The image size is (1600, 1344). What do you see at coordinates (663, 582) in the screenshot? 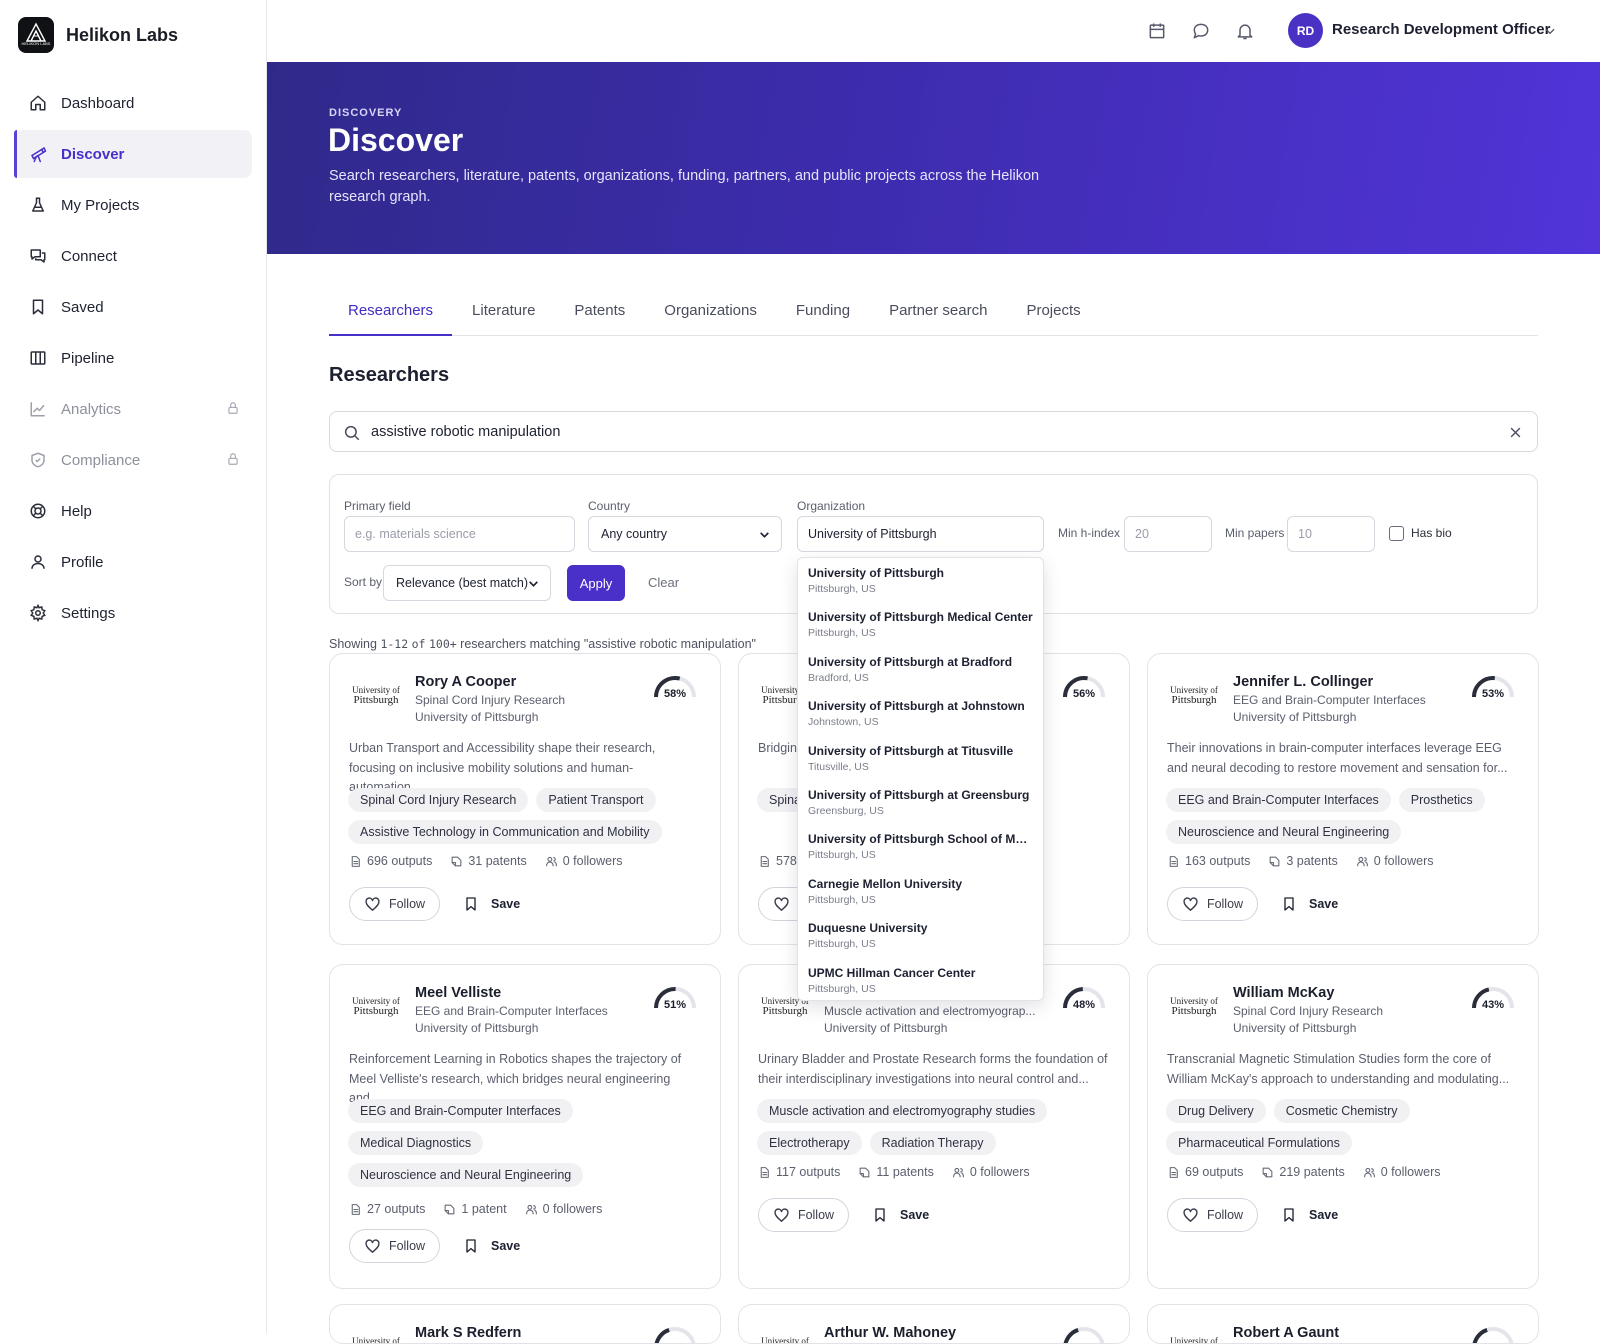
I see `clear-button: Clear` at bounding box center [663, 582].